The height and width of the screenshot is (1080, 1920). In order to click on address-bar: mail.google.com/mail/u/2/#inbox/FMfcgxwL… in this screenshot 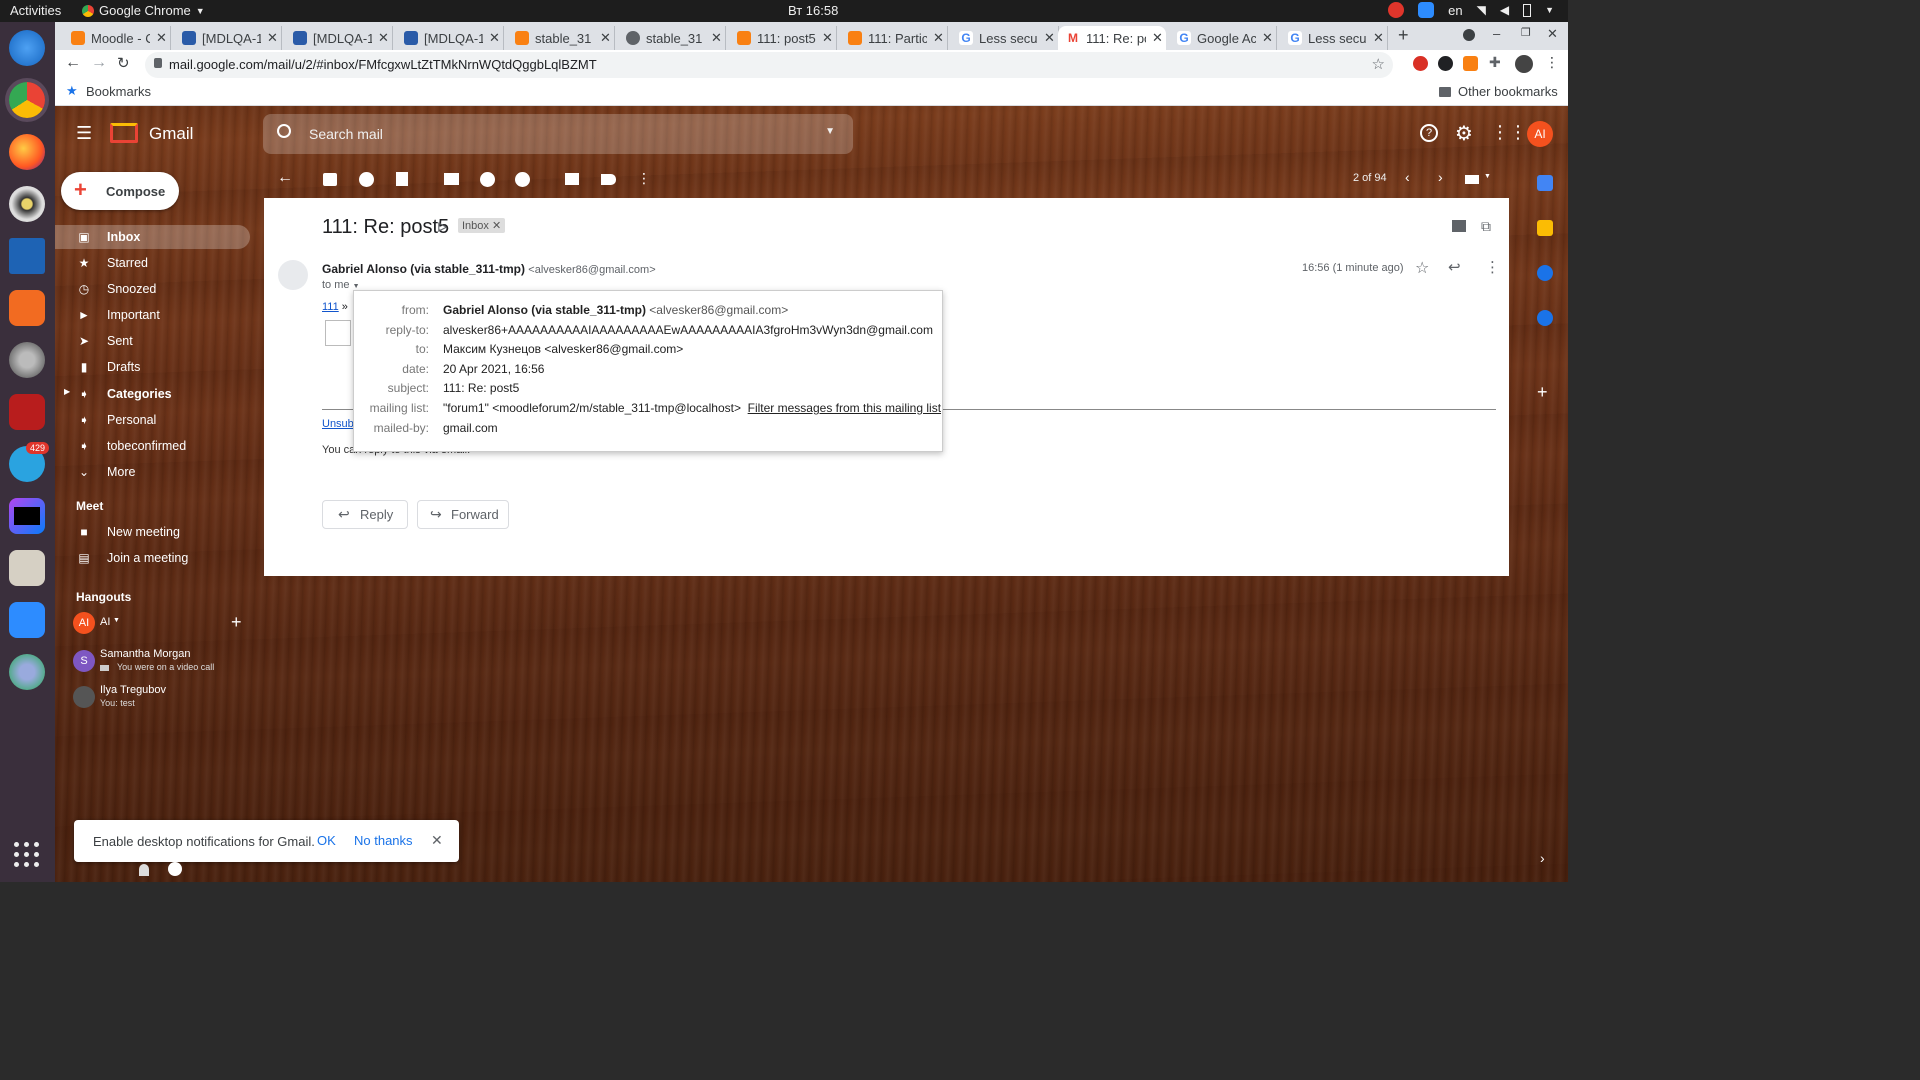, I will do `click(769, 65)`.